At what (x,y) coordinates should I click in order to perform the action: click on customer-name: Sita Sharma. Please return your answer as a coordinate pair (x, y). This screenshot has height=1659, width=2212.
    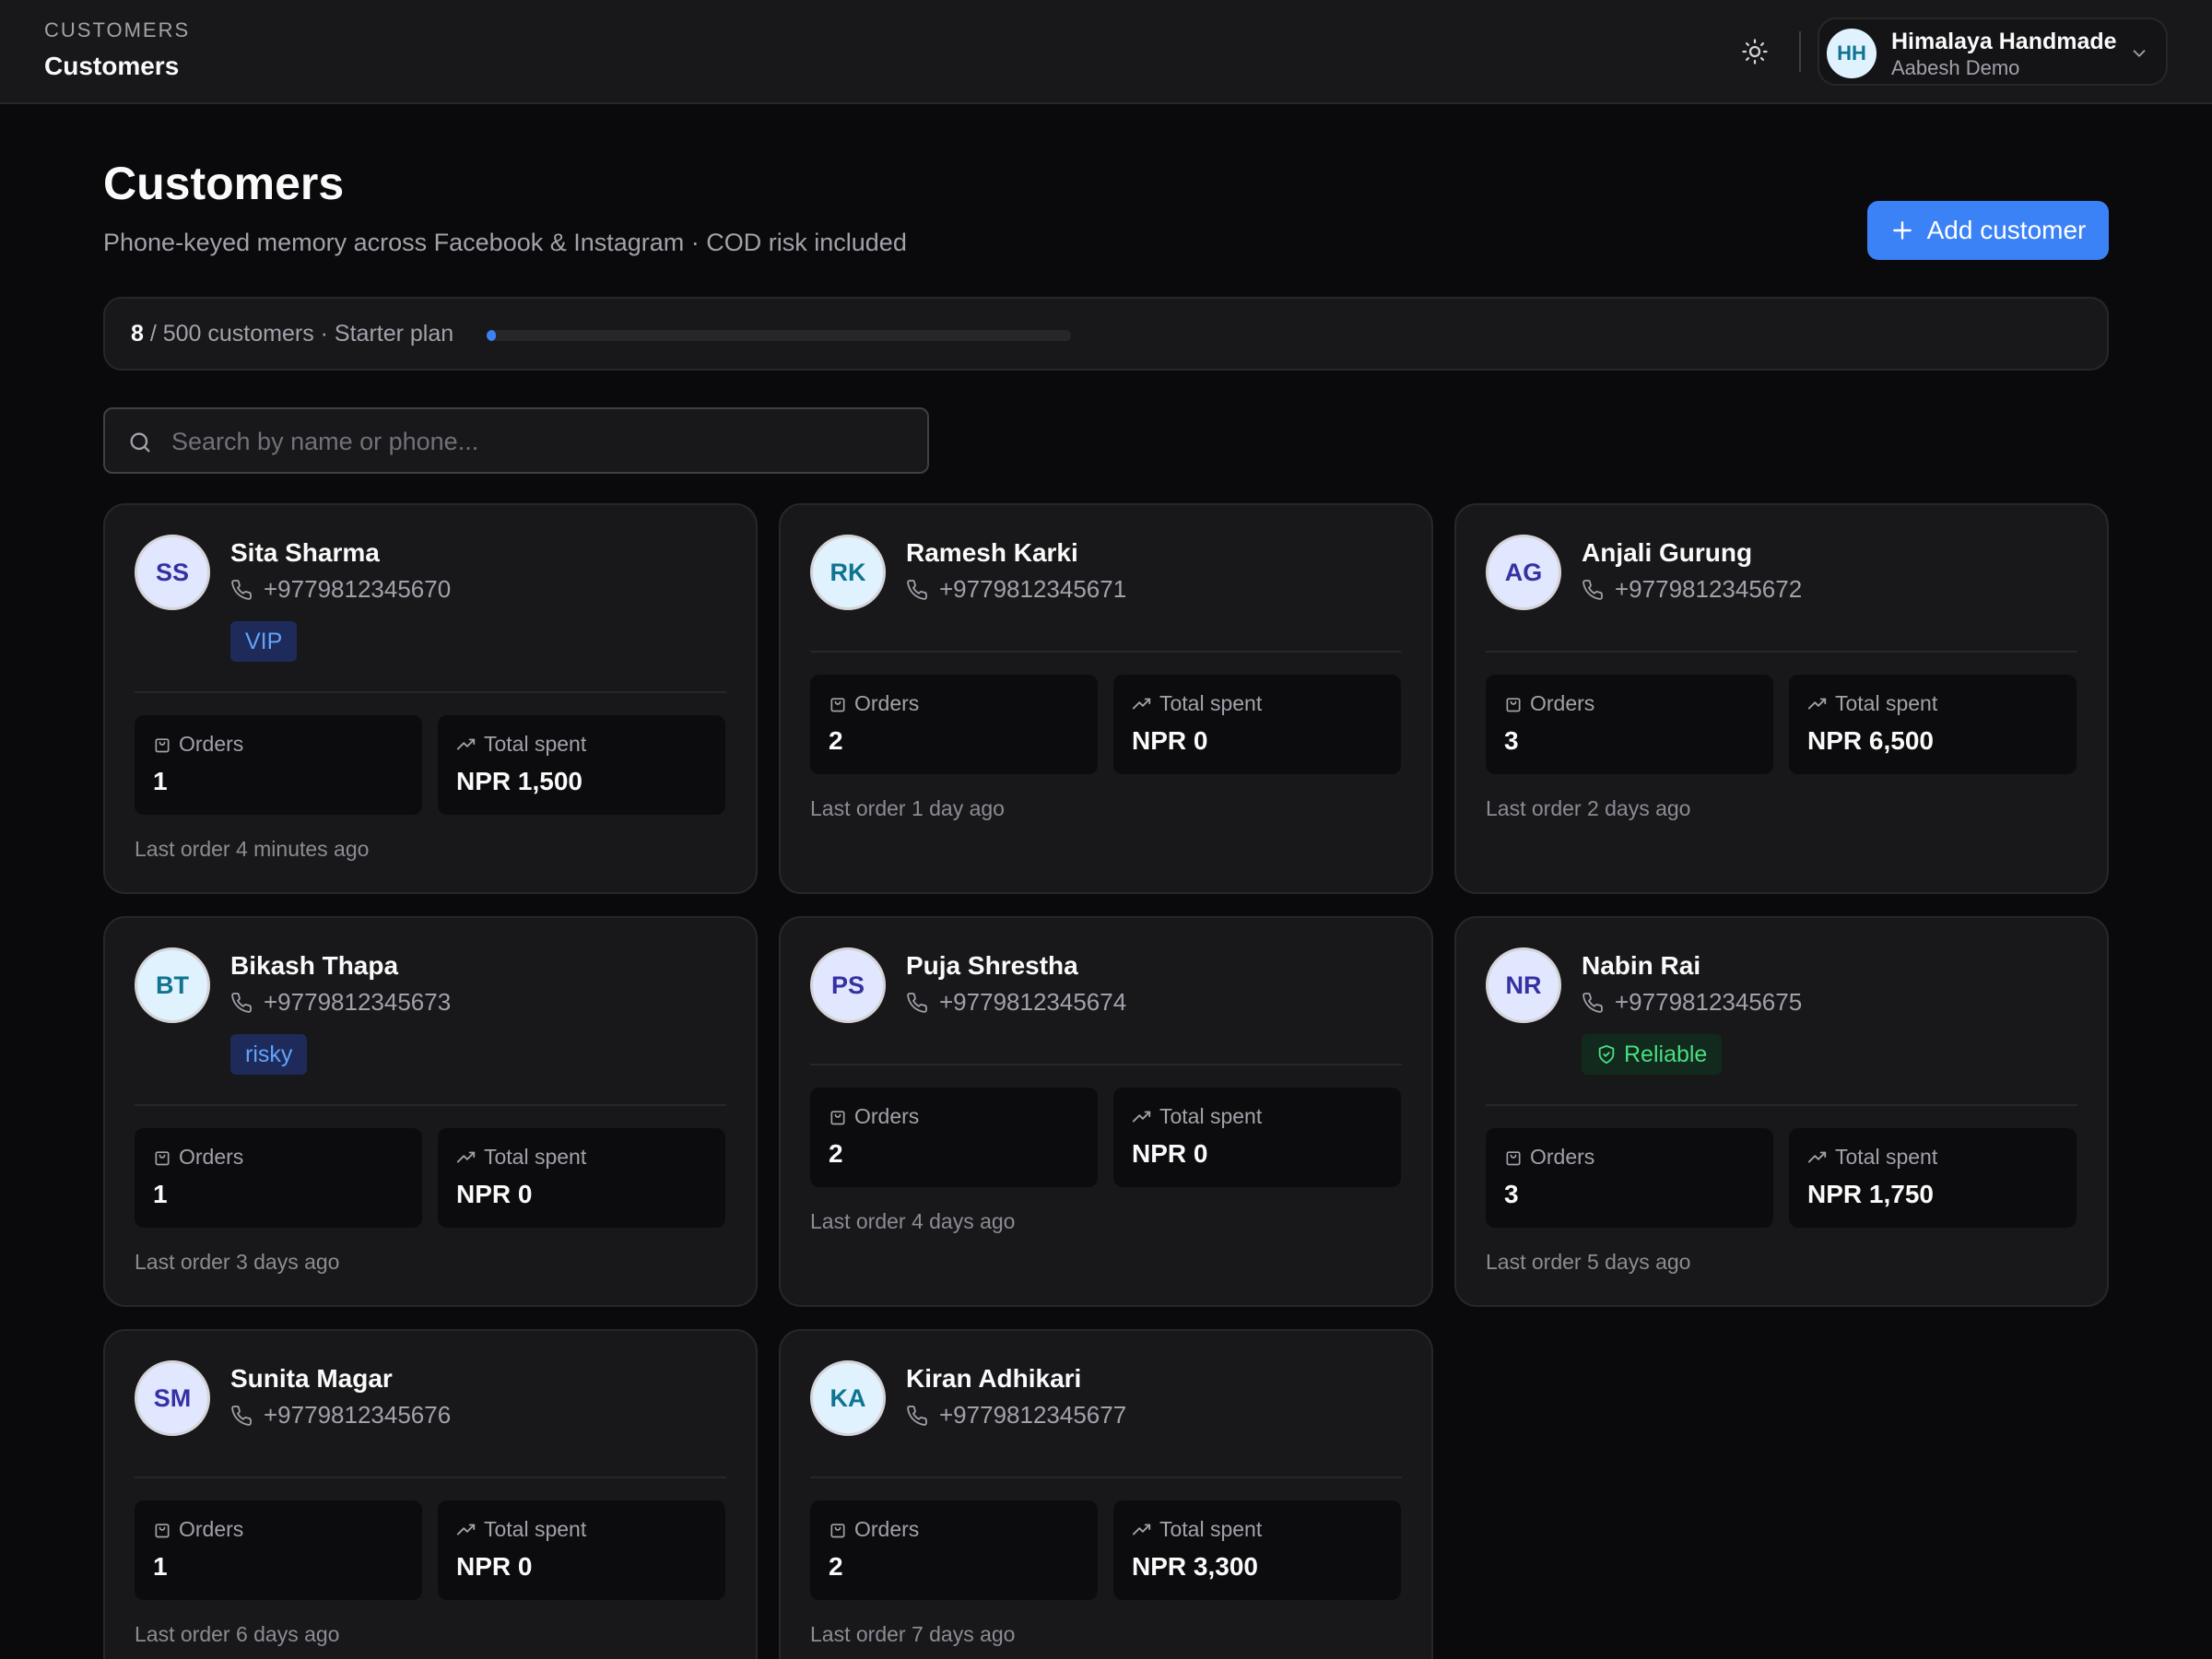
    Looking at the image, I should click on (305, 552).